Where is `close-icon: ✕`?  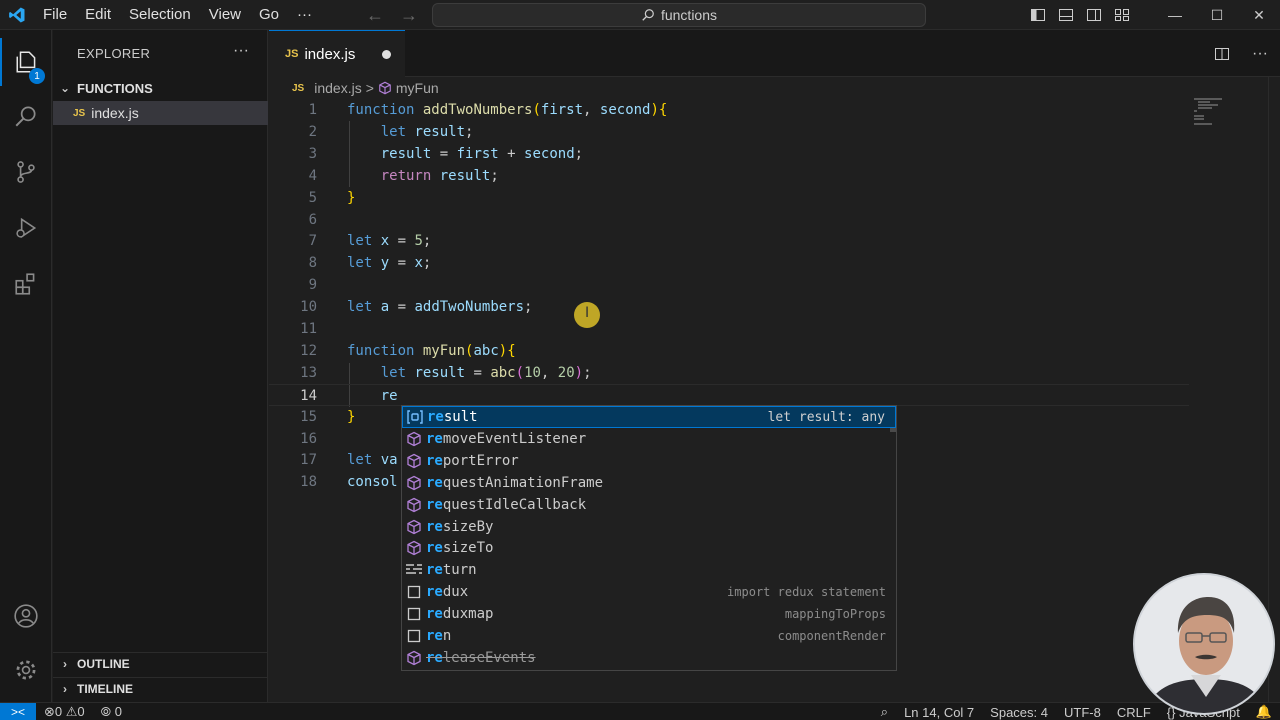 close-icon: ✕ is located at coordinates (1259, 15).